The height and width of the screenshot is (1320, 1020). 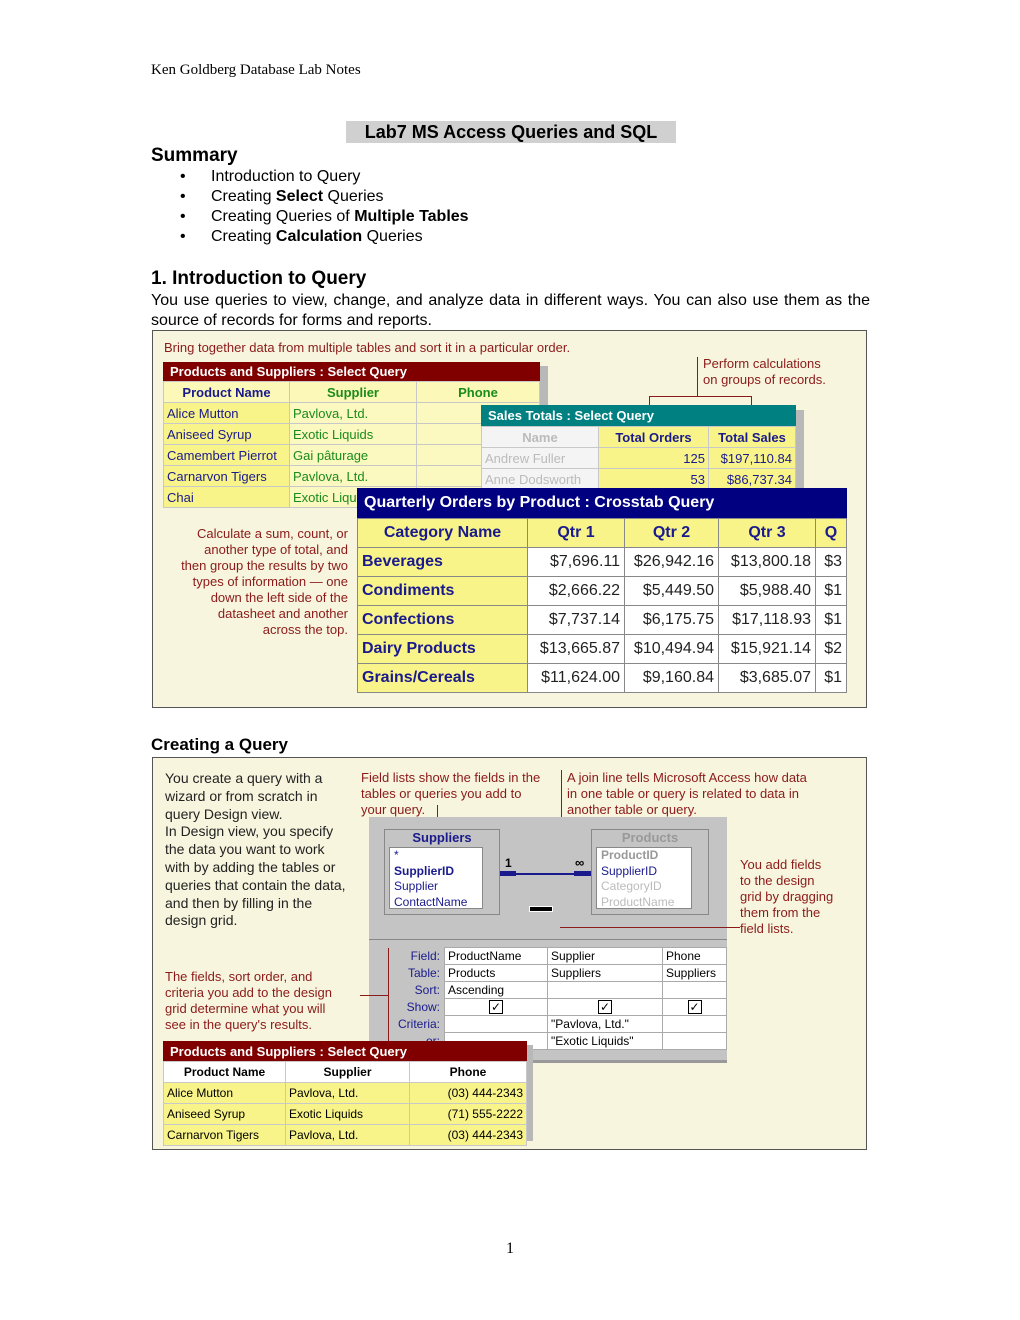 I want to click on grid-label: Sort:, so click(x=427, y=990).